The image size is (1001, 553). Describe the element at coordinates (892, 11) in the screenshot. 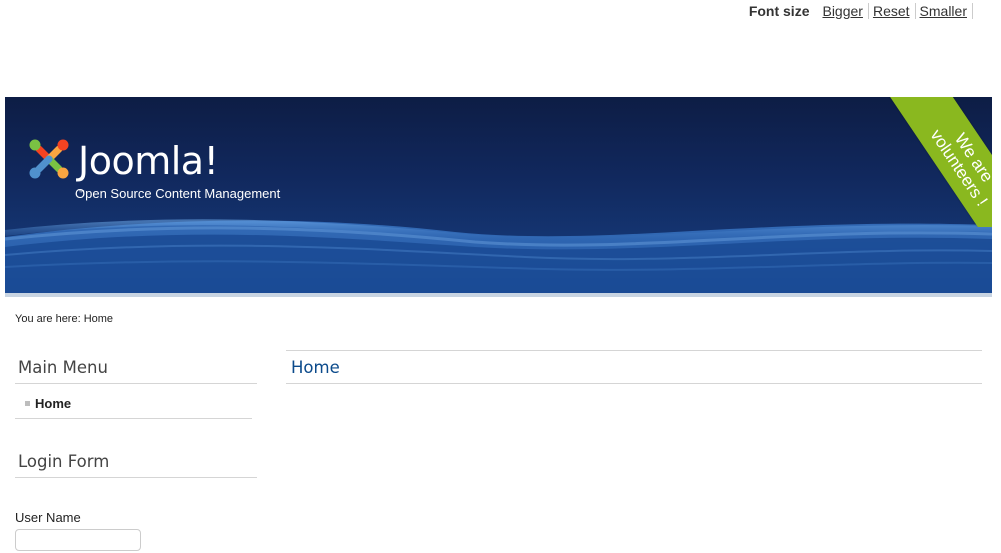

I see `font-reset-link: Reset` at that location.